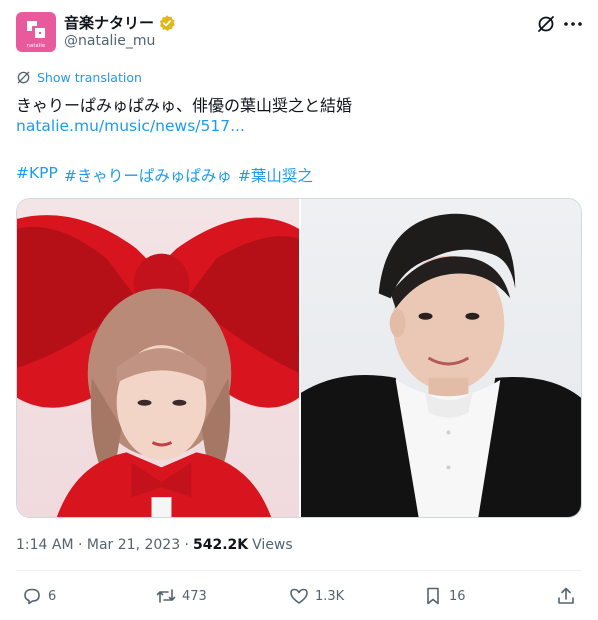 The image size is (598, 620). Describe the element at coordinates (299, 570) in the screenshot. I see `divider-top` at that location.